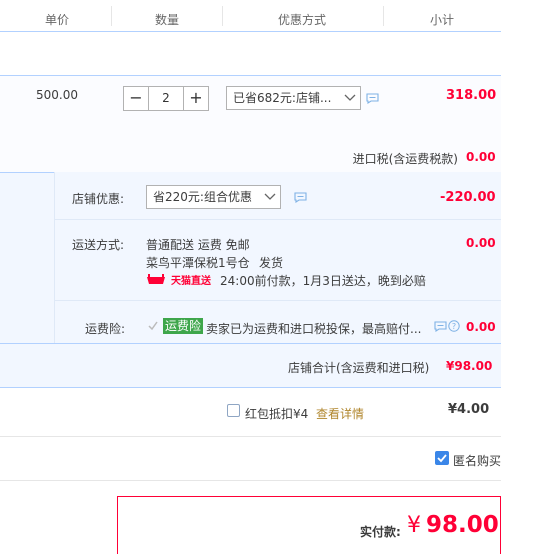  I want to click on shop-discount-select-value: 省220元:组合优惠, so click(202, 197).